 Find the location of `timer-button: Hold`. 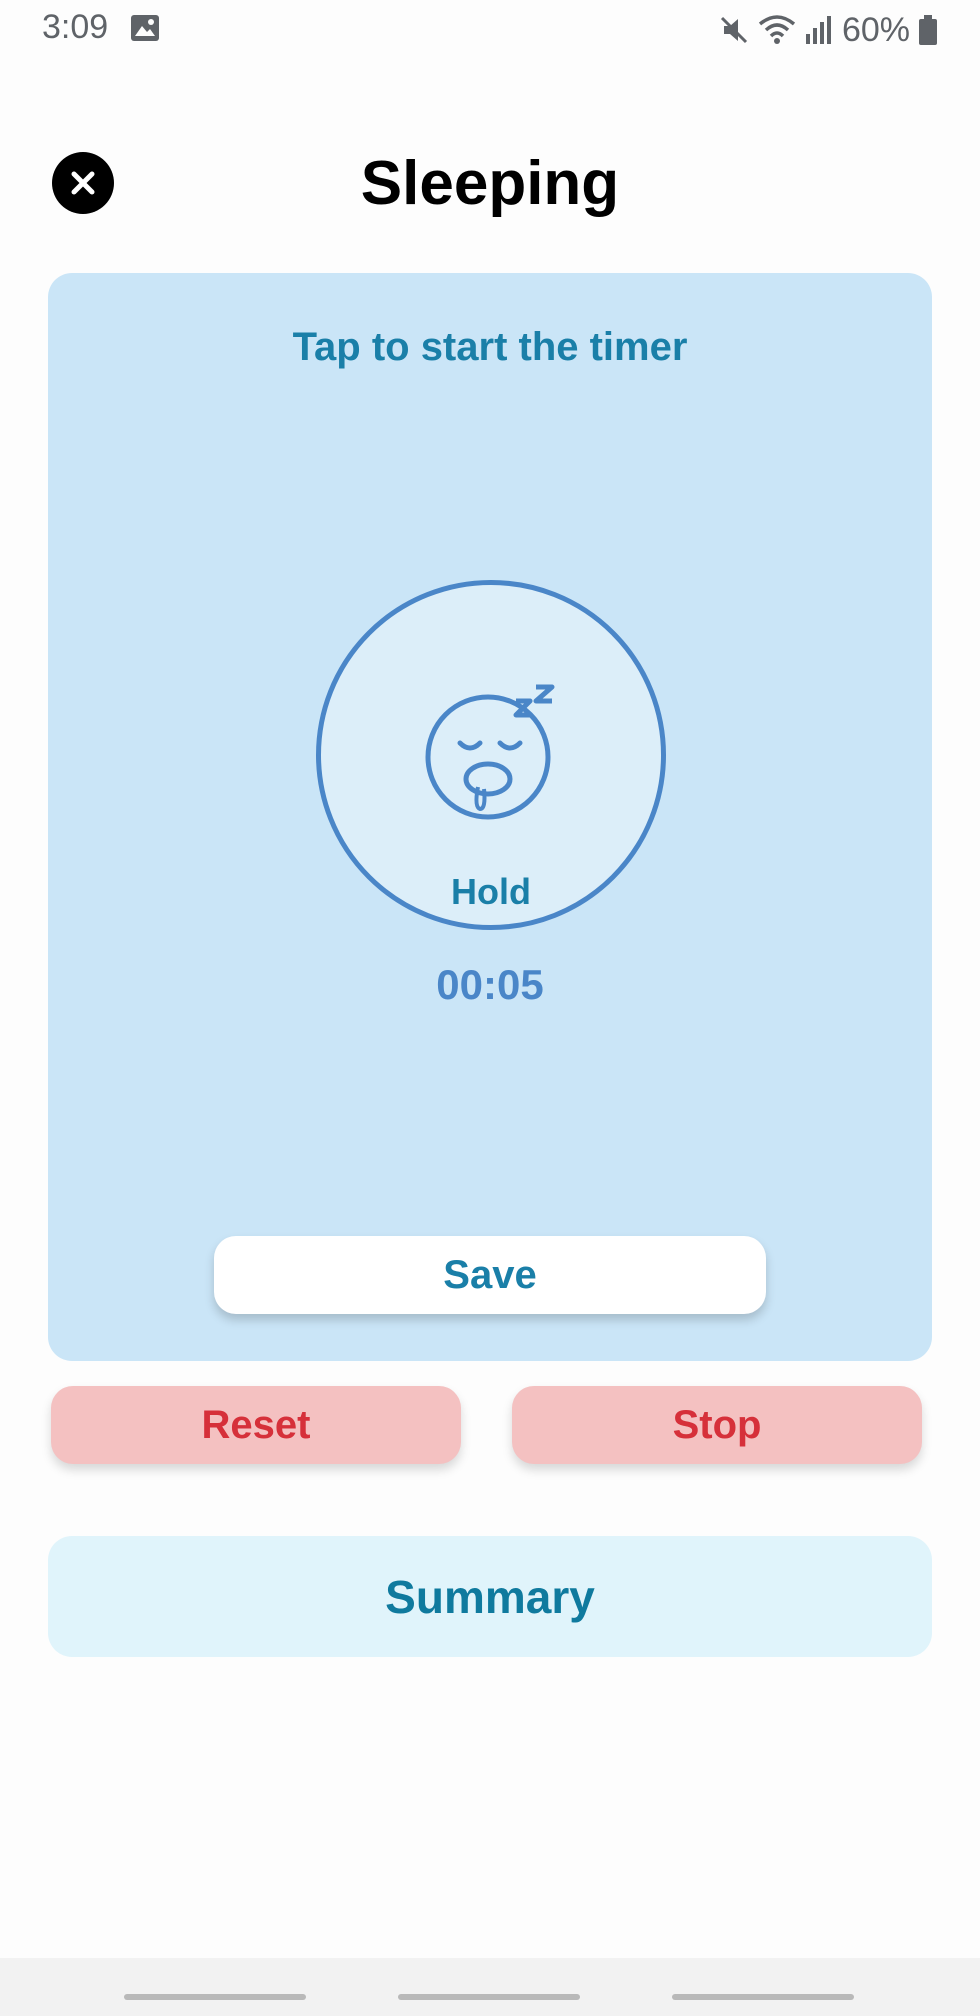

timer-button: Hold is located at coordinates (491, 755).